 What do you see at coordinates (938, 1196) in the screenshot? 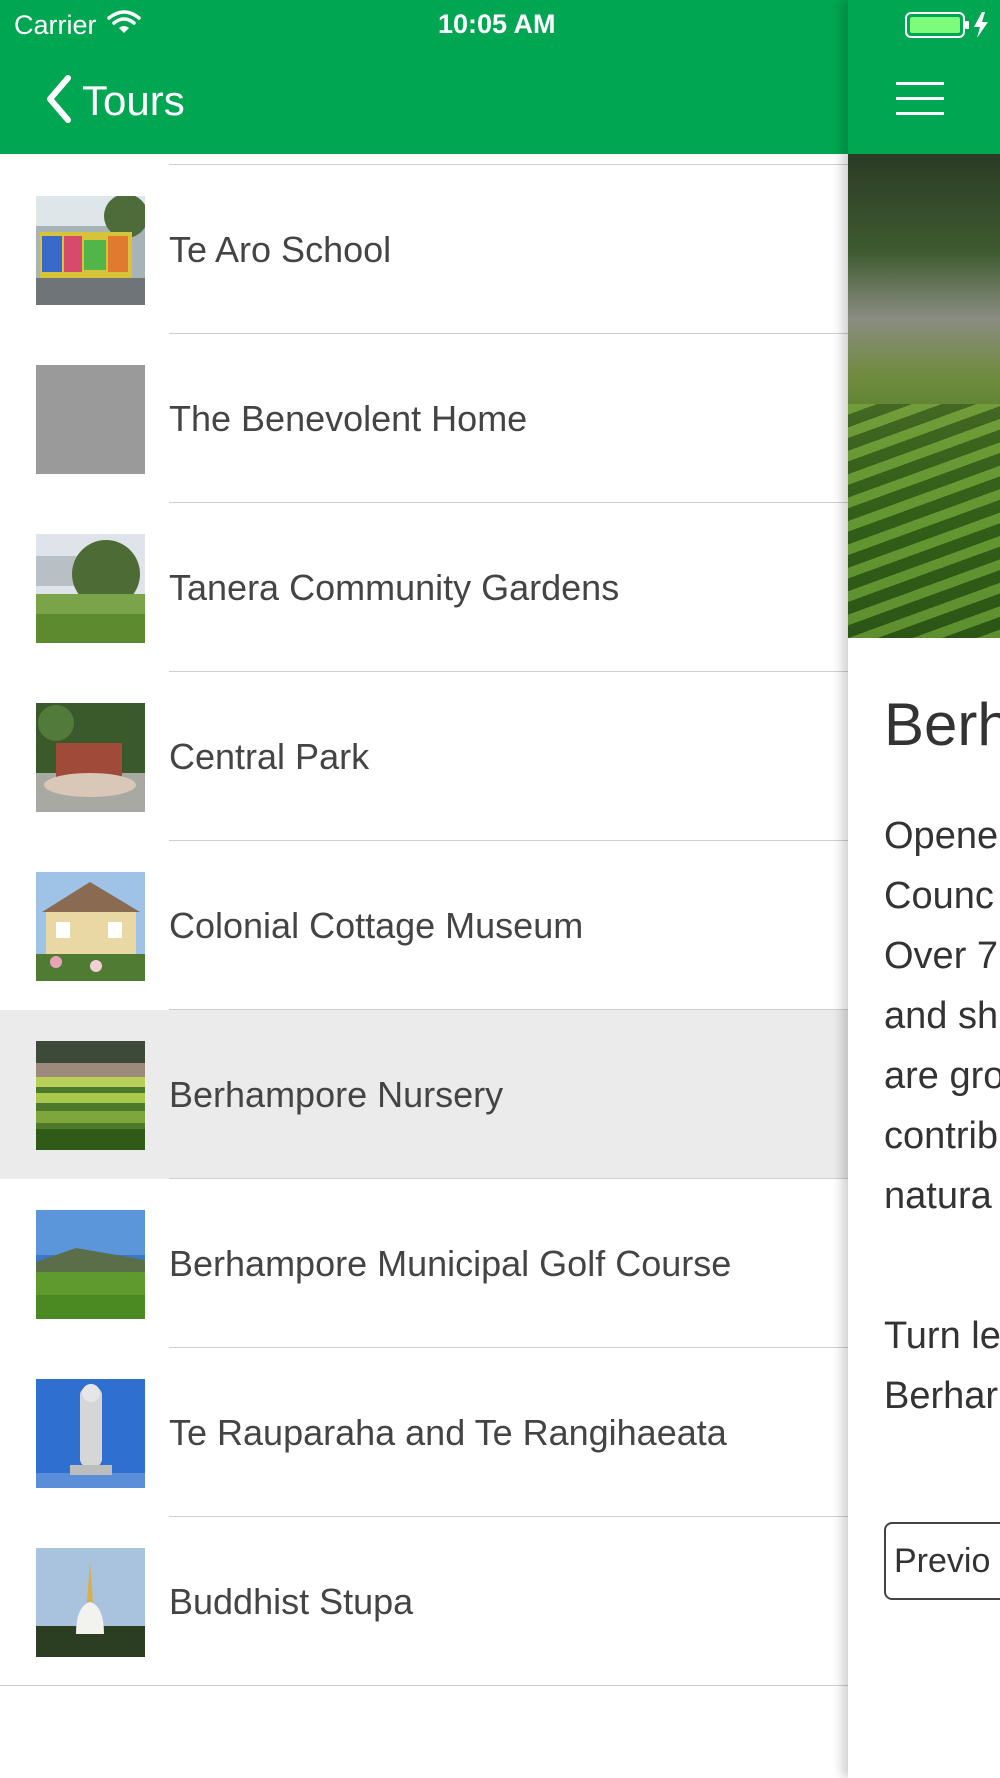
I see `description-line: natura` at bounding box center [938, 1196].